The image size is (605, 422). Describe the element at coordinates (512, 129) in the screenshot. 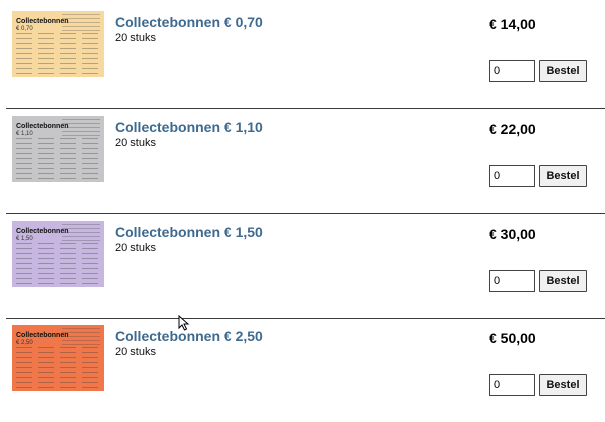

I see `product-price: € 22,00` at that location.